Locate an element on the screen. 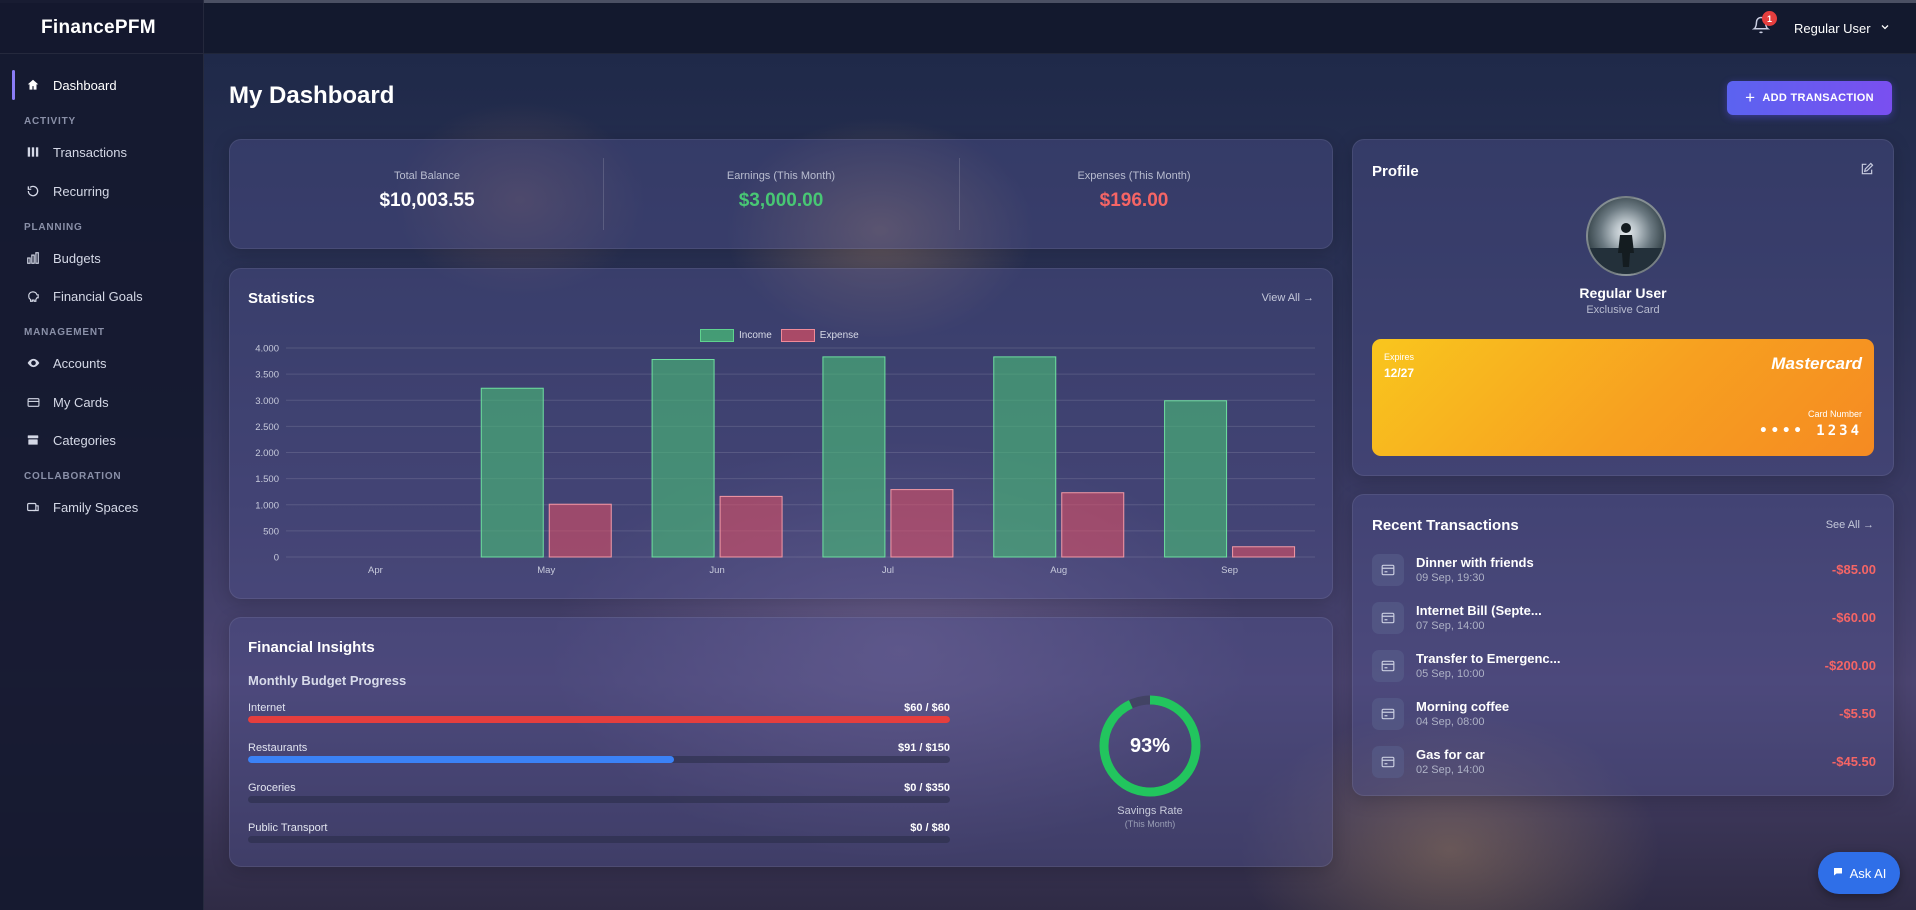 This screenshot has width=1916, height=910. bars-icon is located at coordinates (33, 152).